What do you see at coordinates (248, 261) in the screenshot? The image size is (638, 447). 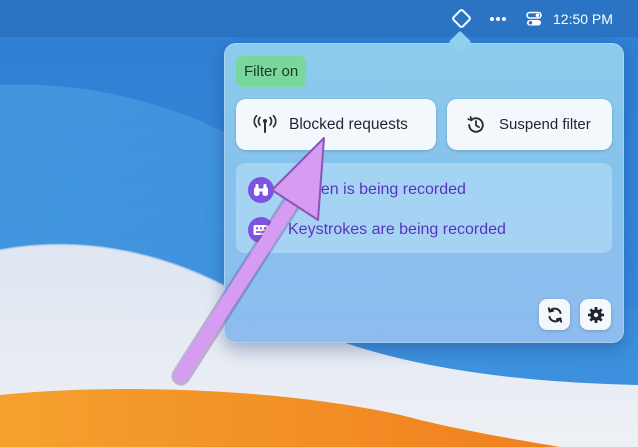 I see `annotation-arrow` at bounding box center [248, 261].